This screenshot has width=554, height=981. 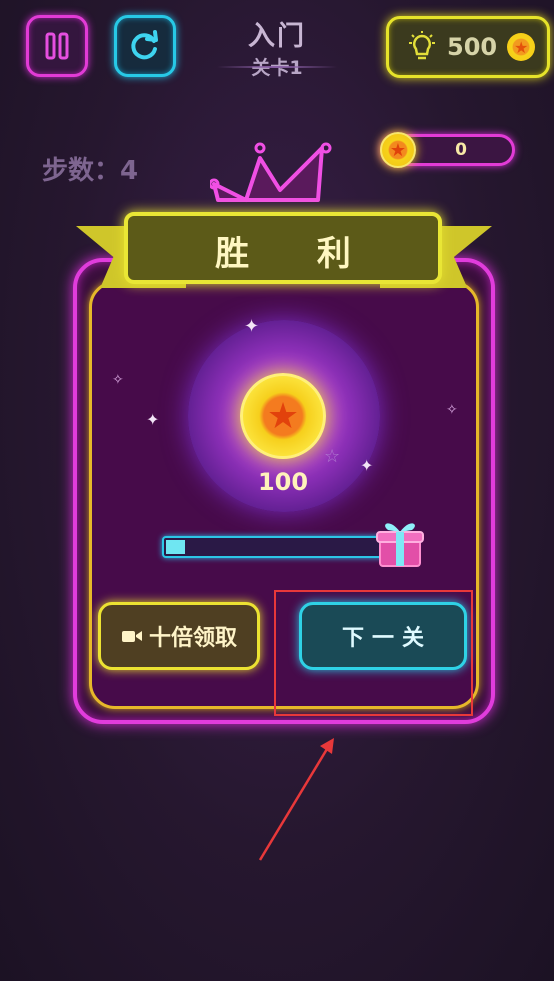 What do you see at coordinates (175, 547) in the screenshot?
I see `progress-fill` at bounding box center [175, 547].